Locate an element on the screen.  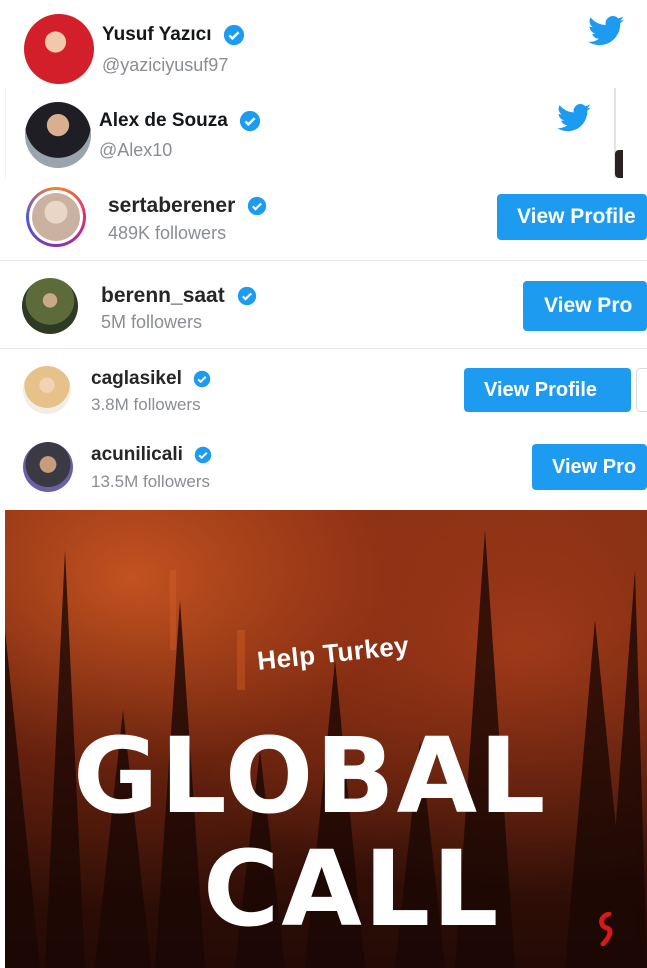
tweet-card-alex: Alex de Souza @Alex10 is located at coordinates (310, 133).